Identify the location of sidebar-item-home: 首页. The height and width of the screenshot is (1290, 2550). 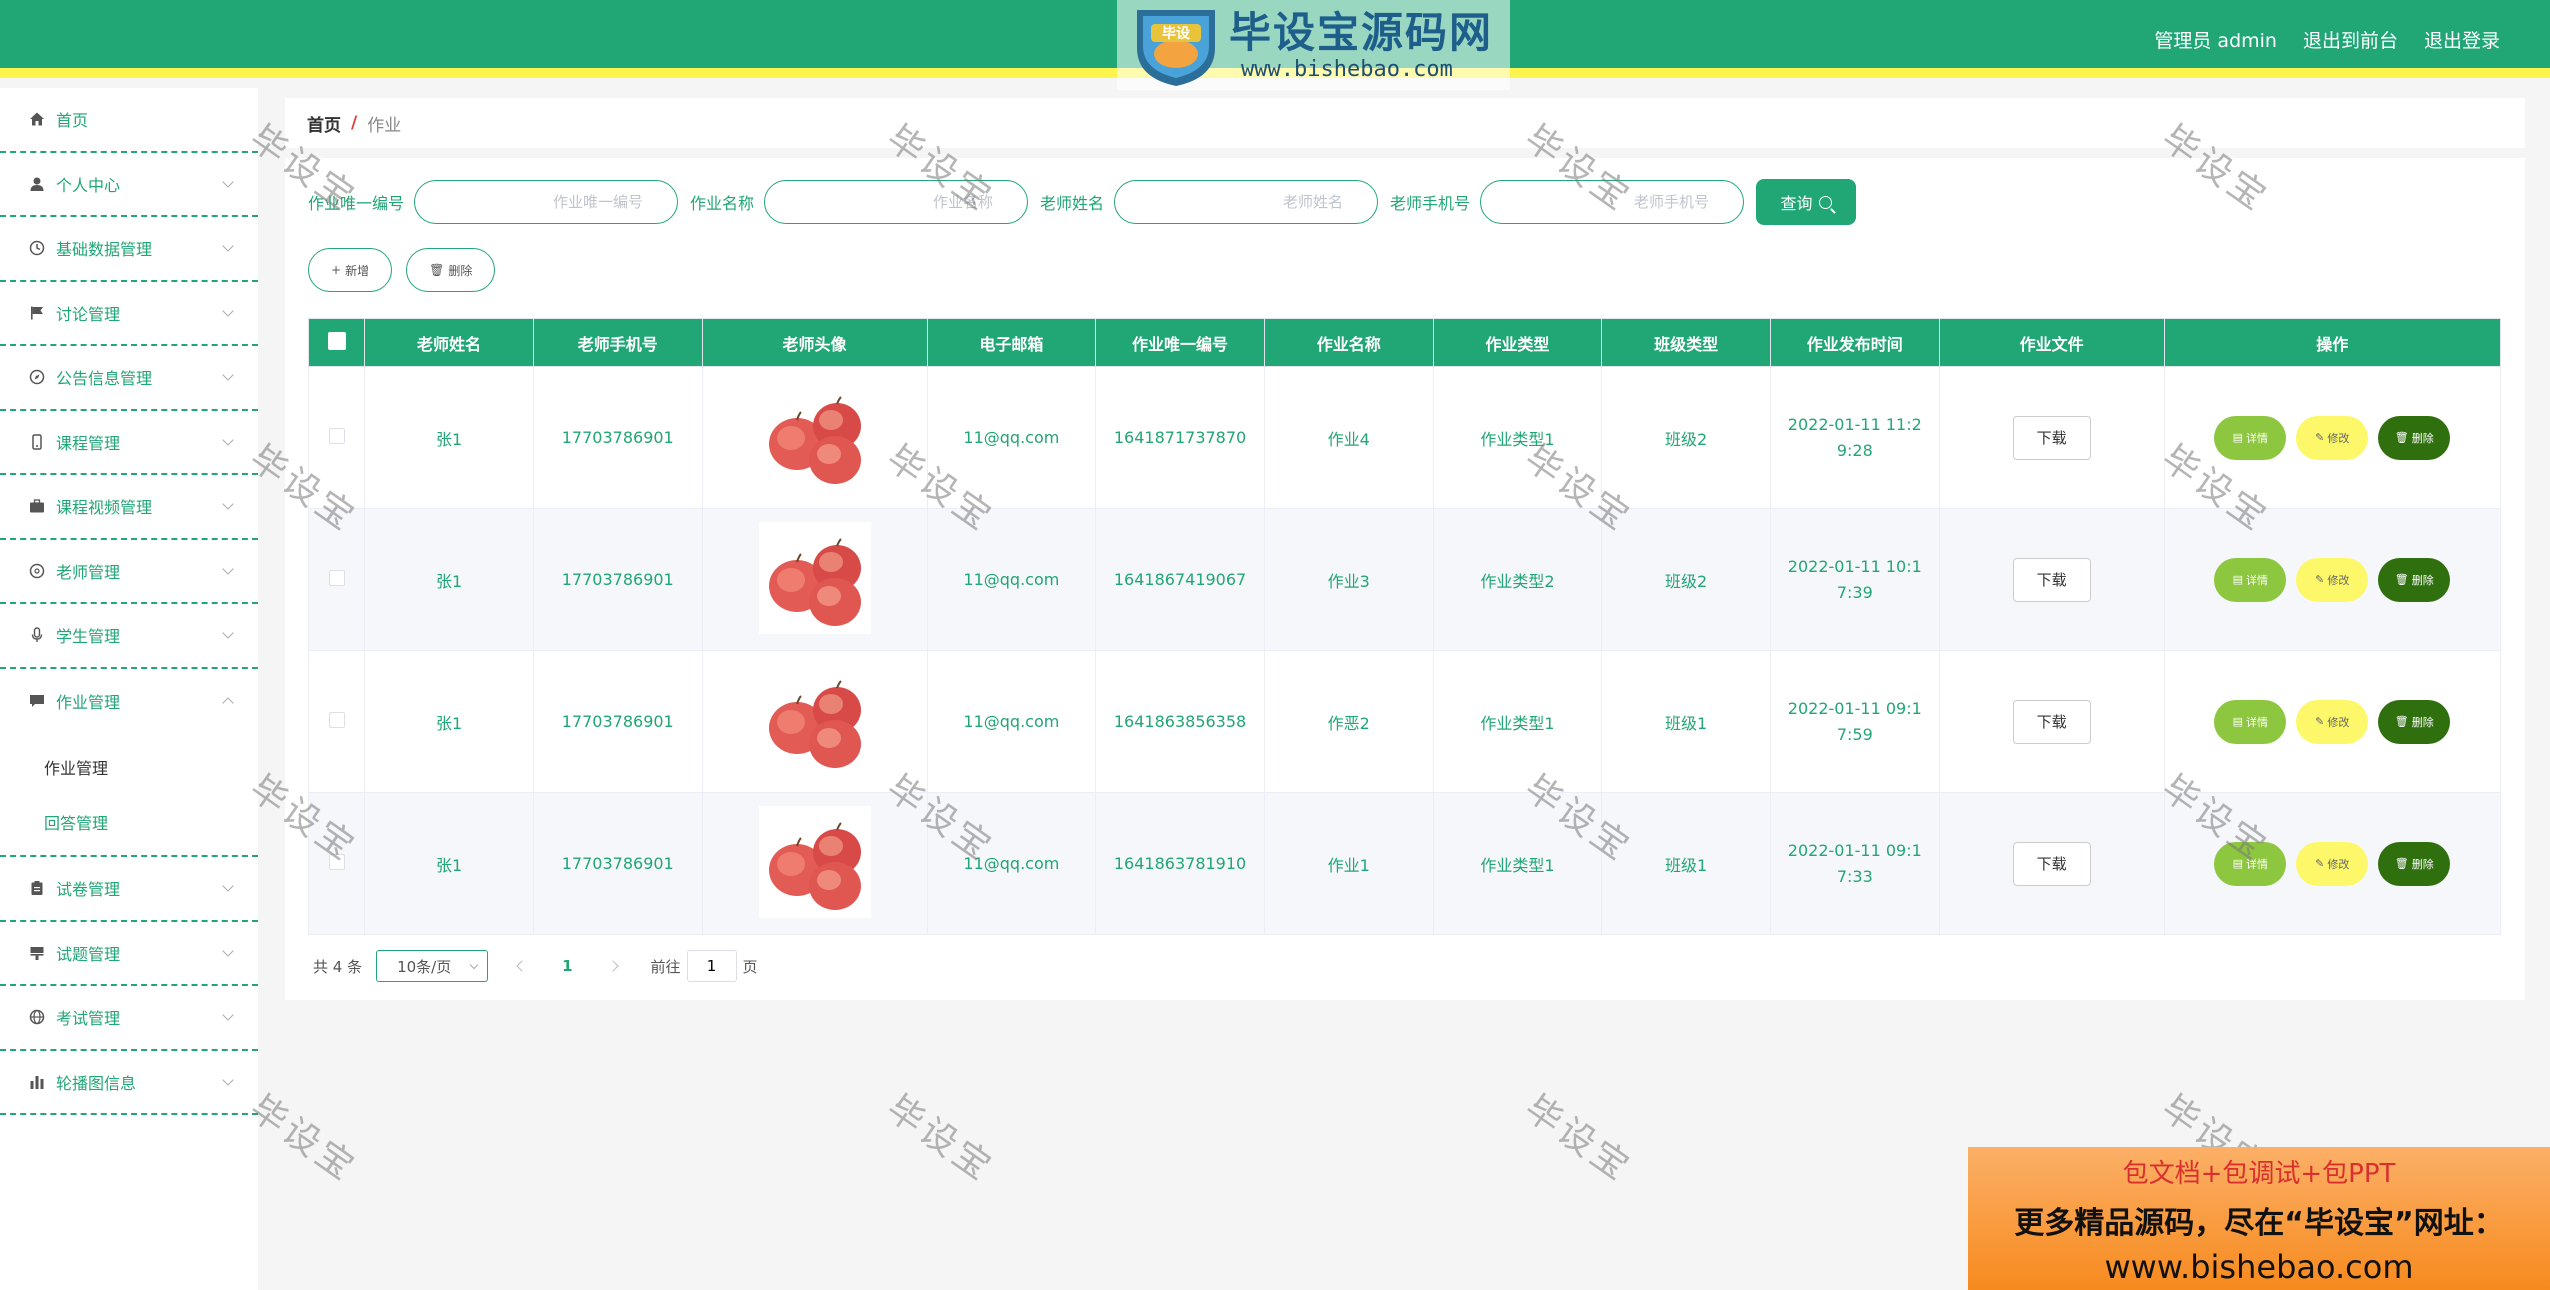
(129, 120).